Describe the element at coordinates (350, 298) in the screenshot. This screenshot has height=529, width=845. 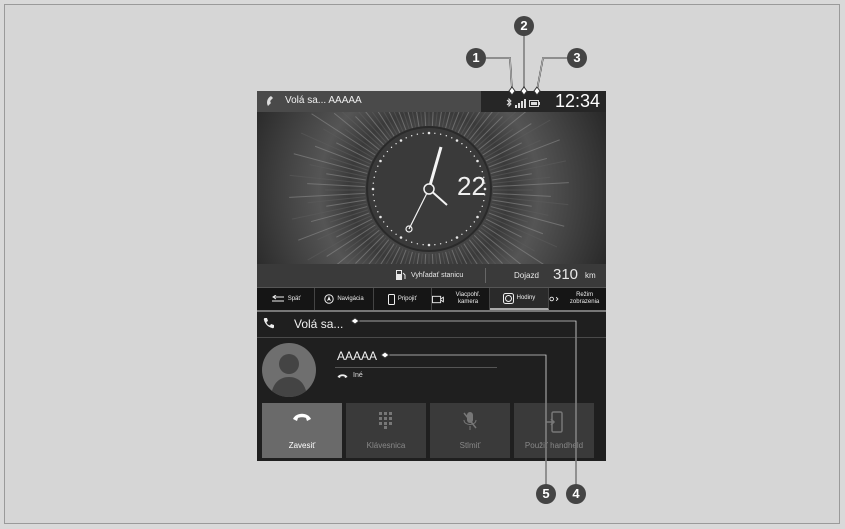
I see `toolbar-label: Navigácia` at that location.